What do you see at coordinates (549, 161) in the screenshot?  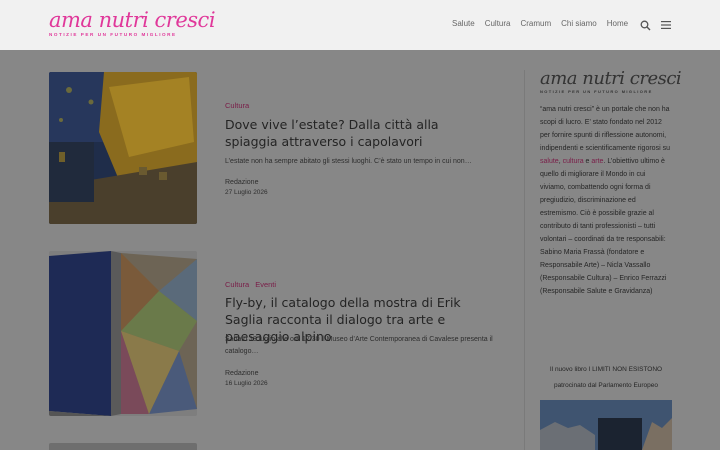 I see `link-salute: salute` at bounding box center [549, 161].